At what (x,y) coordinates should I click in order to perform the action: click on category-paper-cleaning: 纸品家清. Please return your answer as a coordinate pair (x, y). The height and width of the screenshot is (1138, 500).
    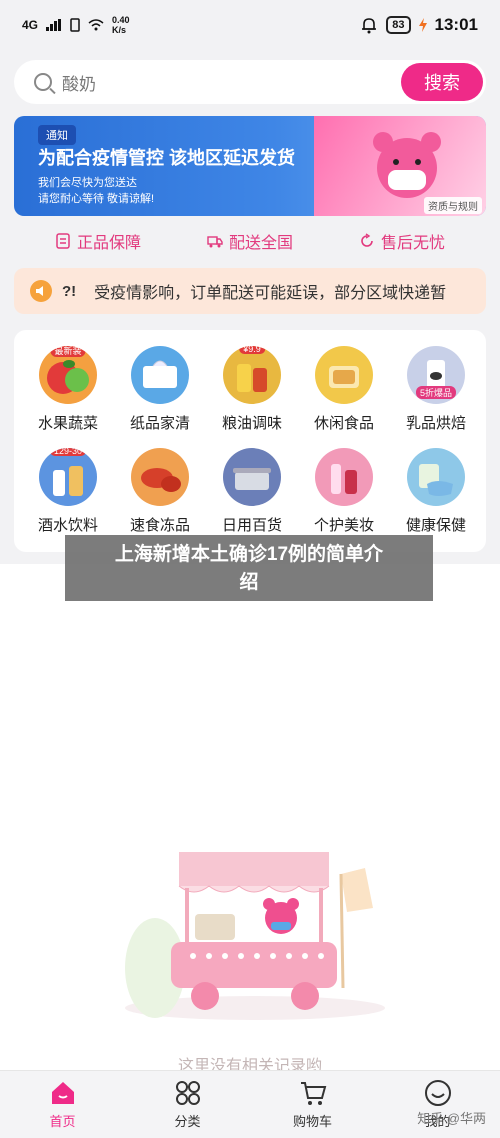
    Looking at the image, I should click on (160, 396).